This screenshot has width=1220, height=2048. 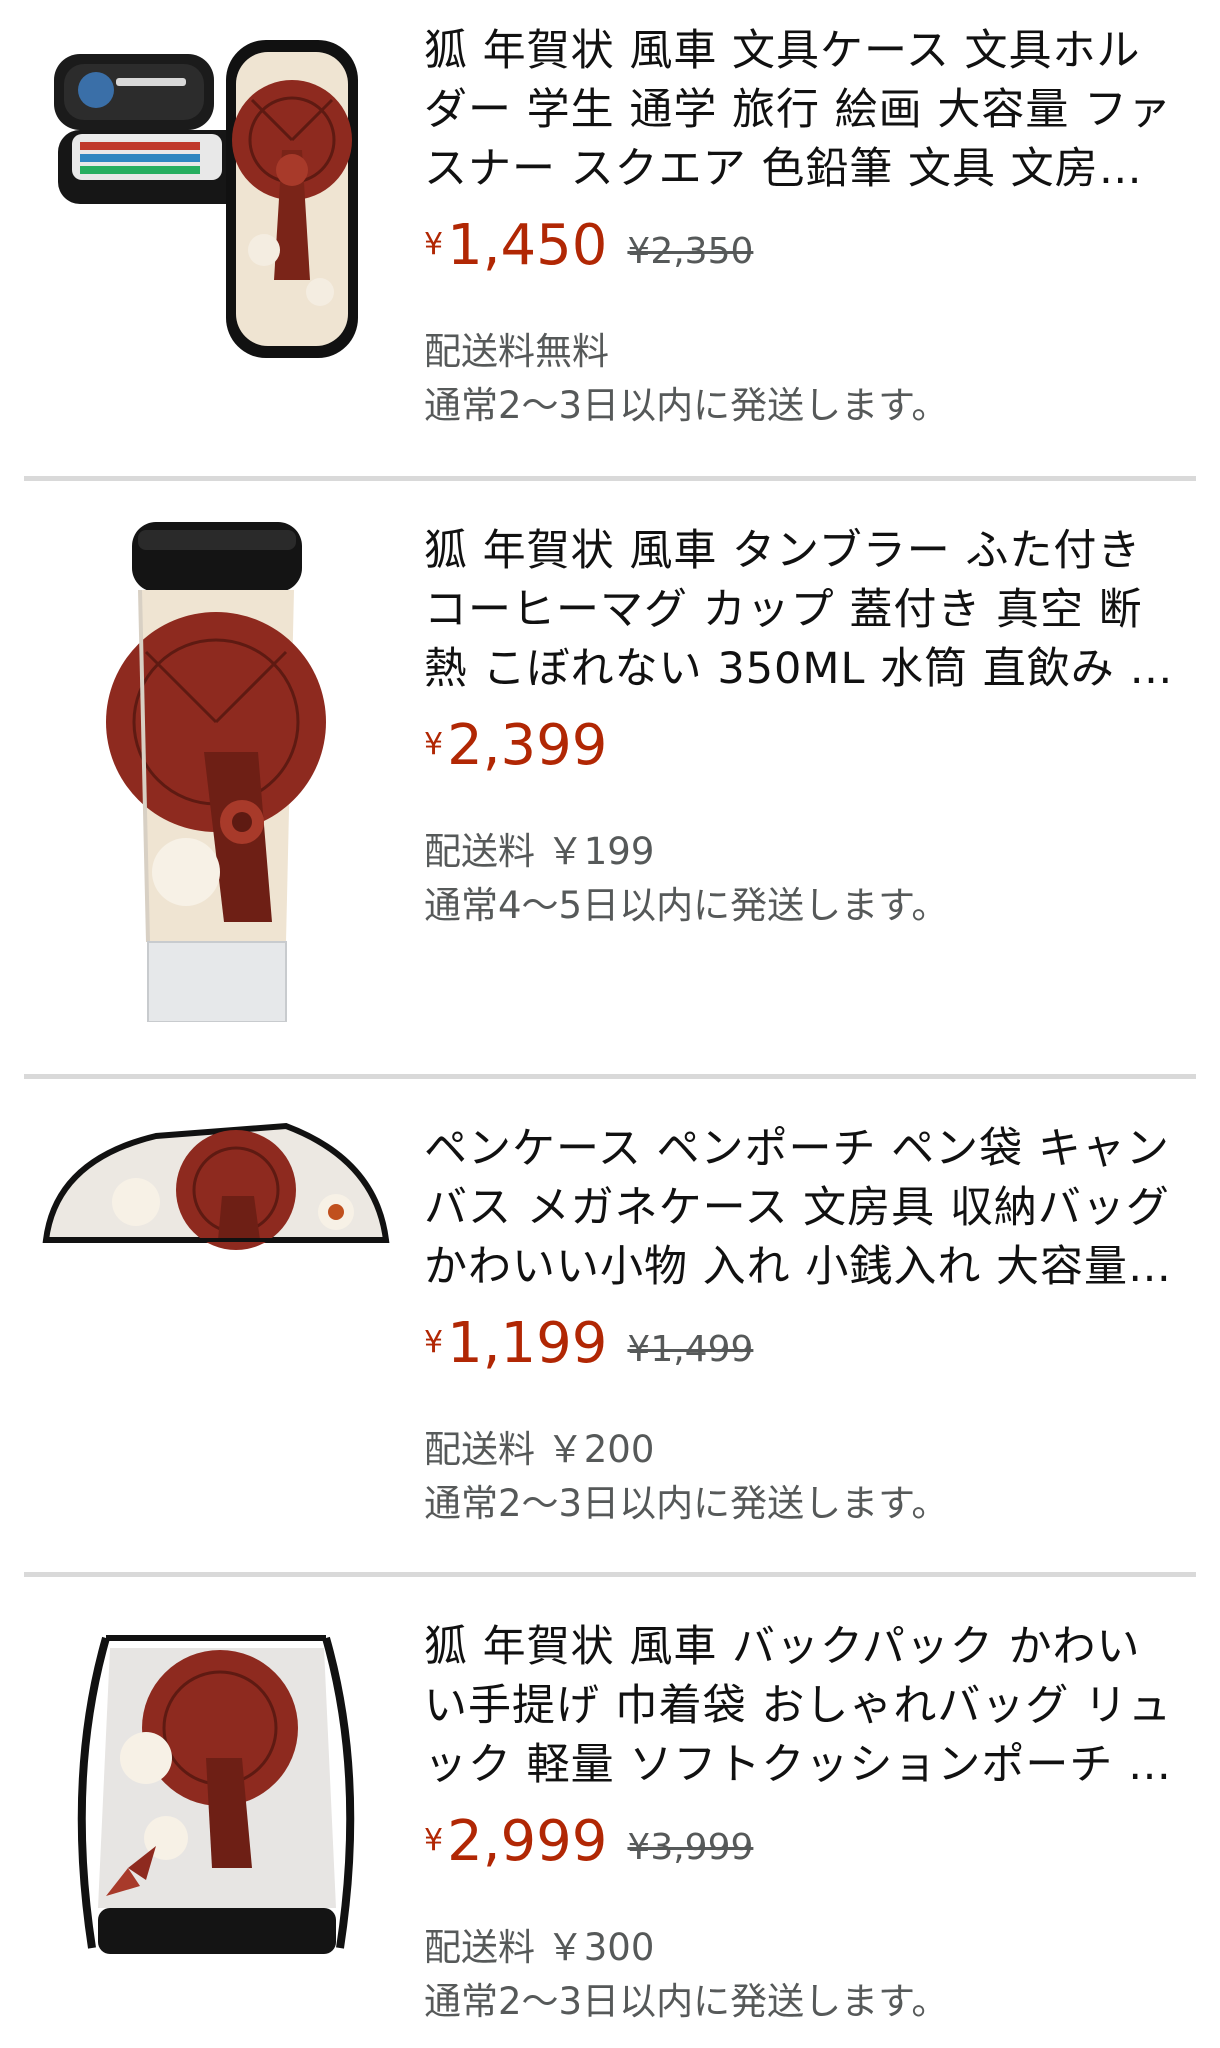 I want to click on tumbler-icon, so click(x=216, y=772).